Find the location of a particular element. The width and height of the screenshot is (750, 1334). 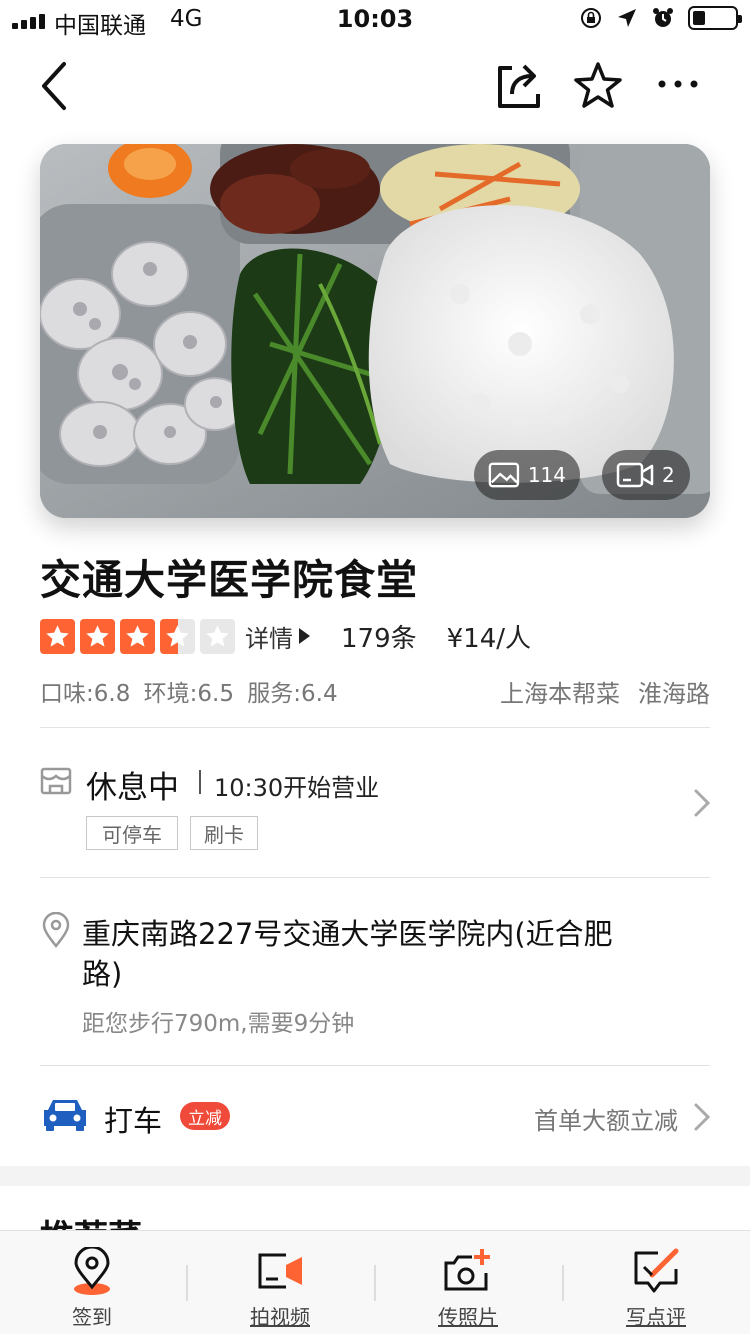

more-dots-icon is located at coordinates (680, 86).